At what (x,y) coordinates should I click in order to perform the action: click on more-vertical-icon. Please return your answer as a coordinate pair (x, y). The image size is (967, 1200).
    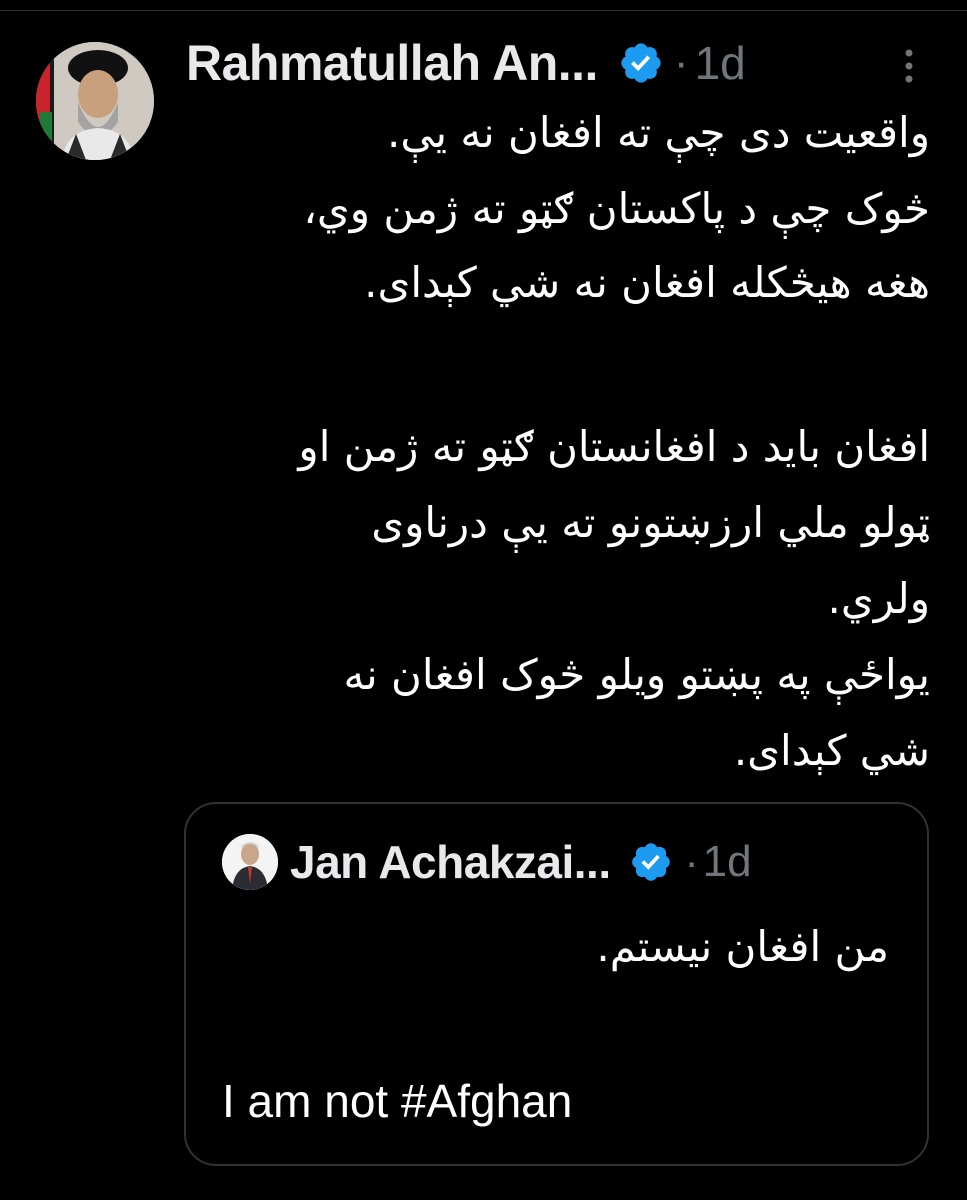
    Looking at the image, I should click on (909, 66).